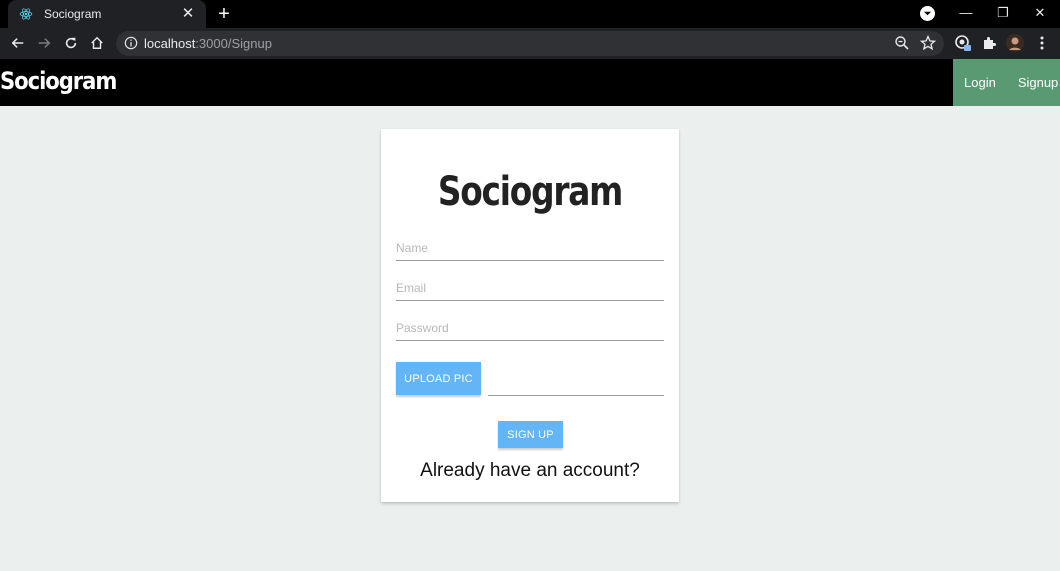 Image resolution: width=1060 pixels, height=571 pixels. What do you see at coordinates (73, 14) in the screenshot?
I see `tab-title: Sociogram` at bounding box center [73, 14].